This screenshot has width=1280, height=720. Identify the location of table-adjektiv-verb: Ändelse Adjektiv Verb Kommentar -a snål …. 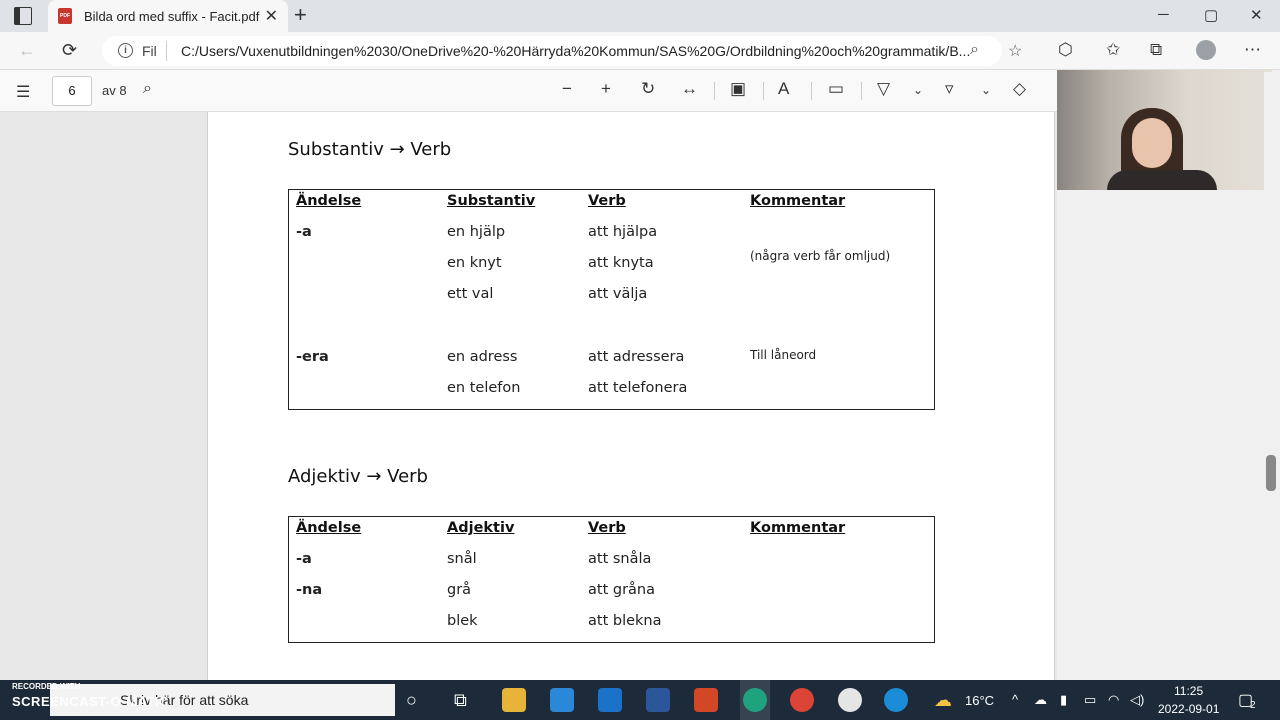
(611, 579).